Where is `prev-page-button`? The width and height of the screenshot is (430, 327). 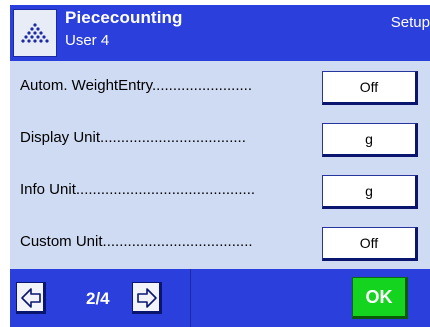 prev-page-button is located at coordinates (31, 298).